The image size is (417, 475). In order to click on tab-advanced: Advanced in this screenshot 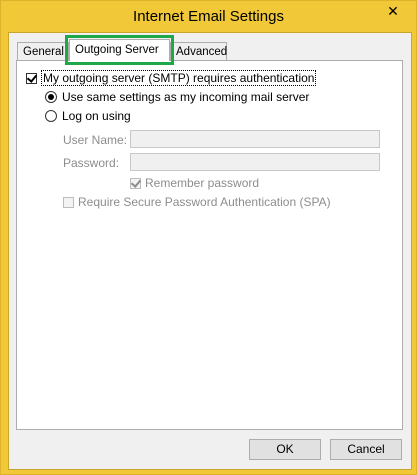, I will do `click(198, 51)`.